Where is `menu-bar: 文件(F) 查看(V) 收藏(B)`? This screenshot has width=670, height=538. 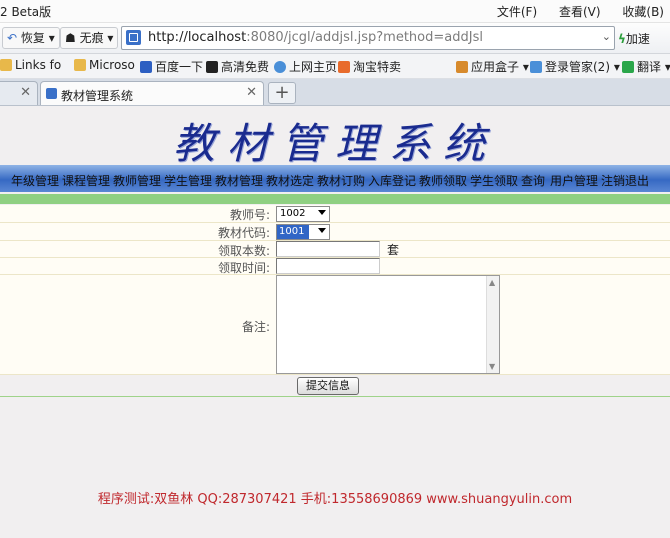 menu-bar: 文件(F) 查看(V) 收藏(B) is located at coordinates (574, 11).